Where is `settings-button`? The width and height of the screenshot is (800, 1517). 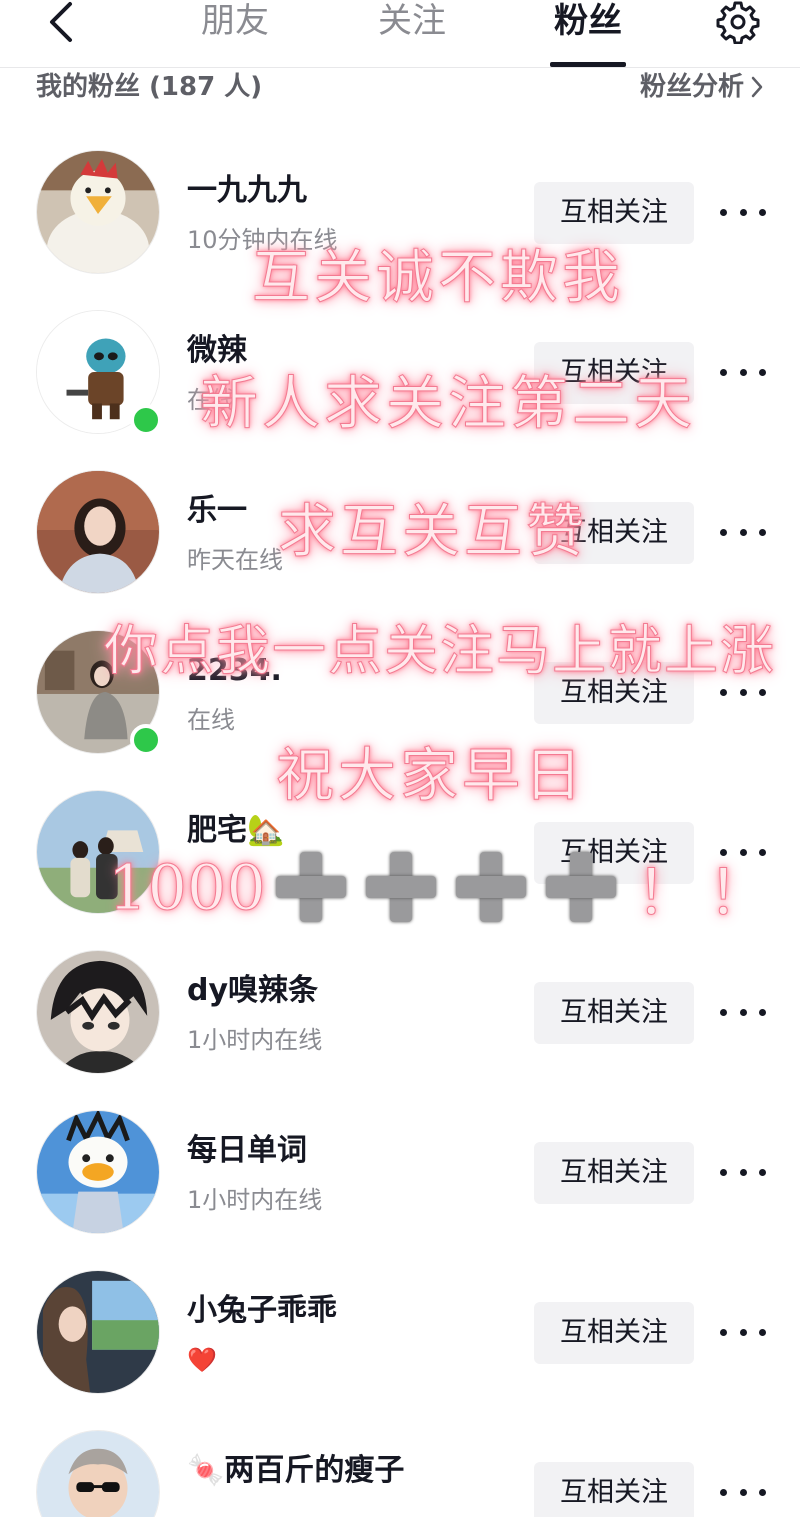 settings-button is located at coordinates (738, 22).